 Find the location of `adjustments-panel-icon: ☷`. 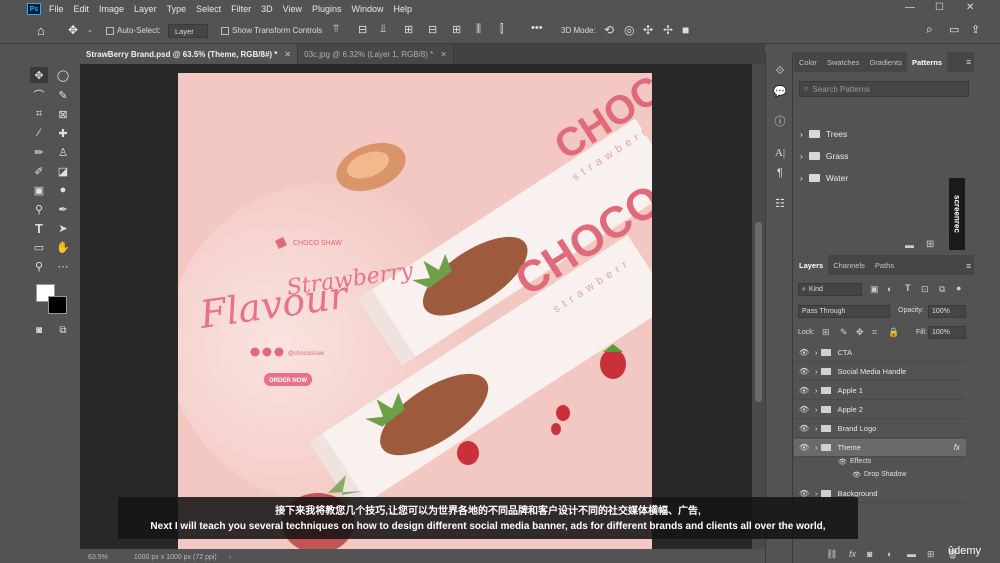

adjustments-panel-icon: ☷ is located at coordinates (780, 203).